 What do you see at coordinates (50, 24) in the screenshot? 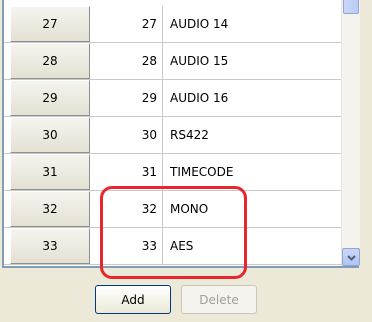
I see `row-header: 27` at bounding box center [50, 24].